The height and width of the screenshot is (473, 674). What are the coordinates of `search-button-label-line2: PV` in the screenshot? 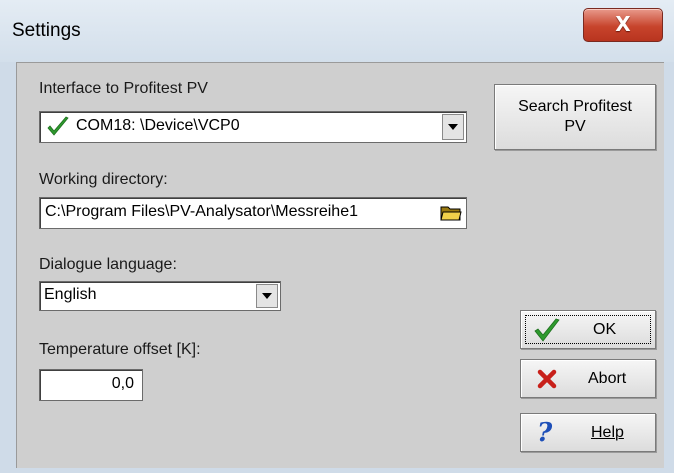 It's located at (575, 126).